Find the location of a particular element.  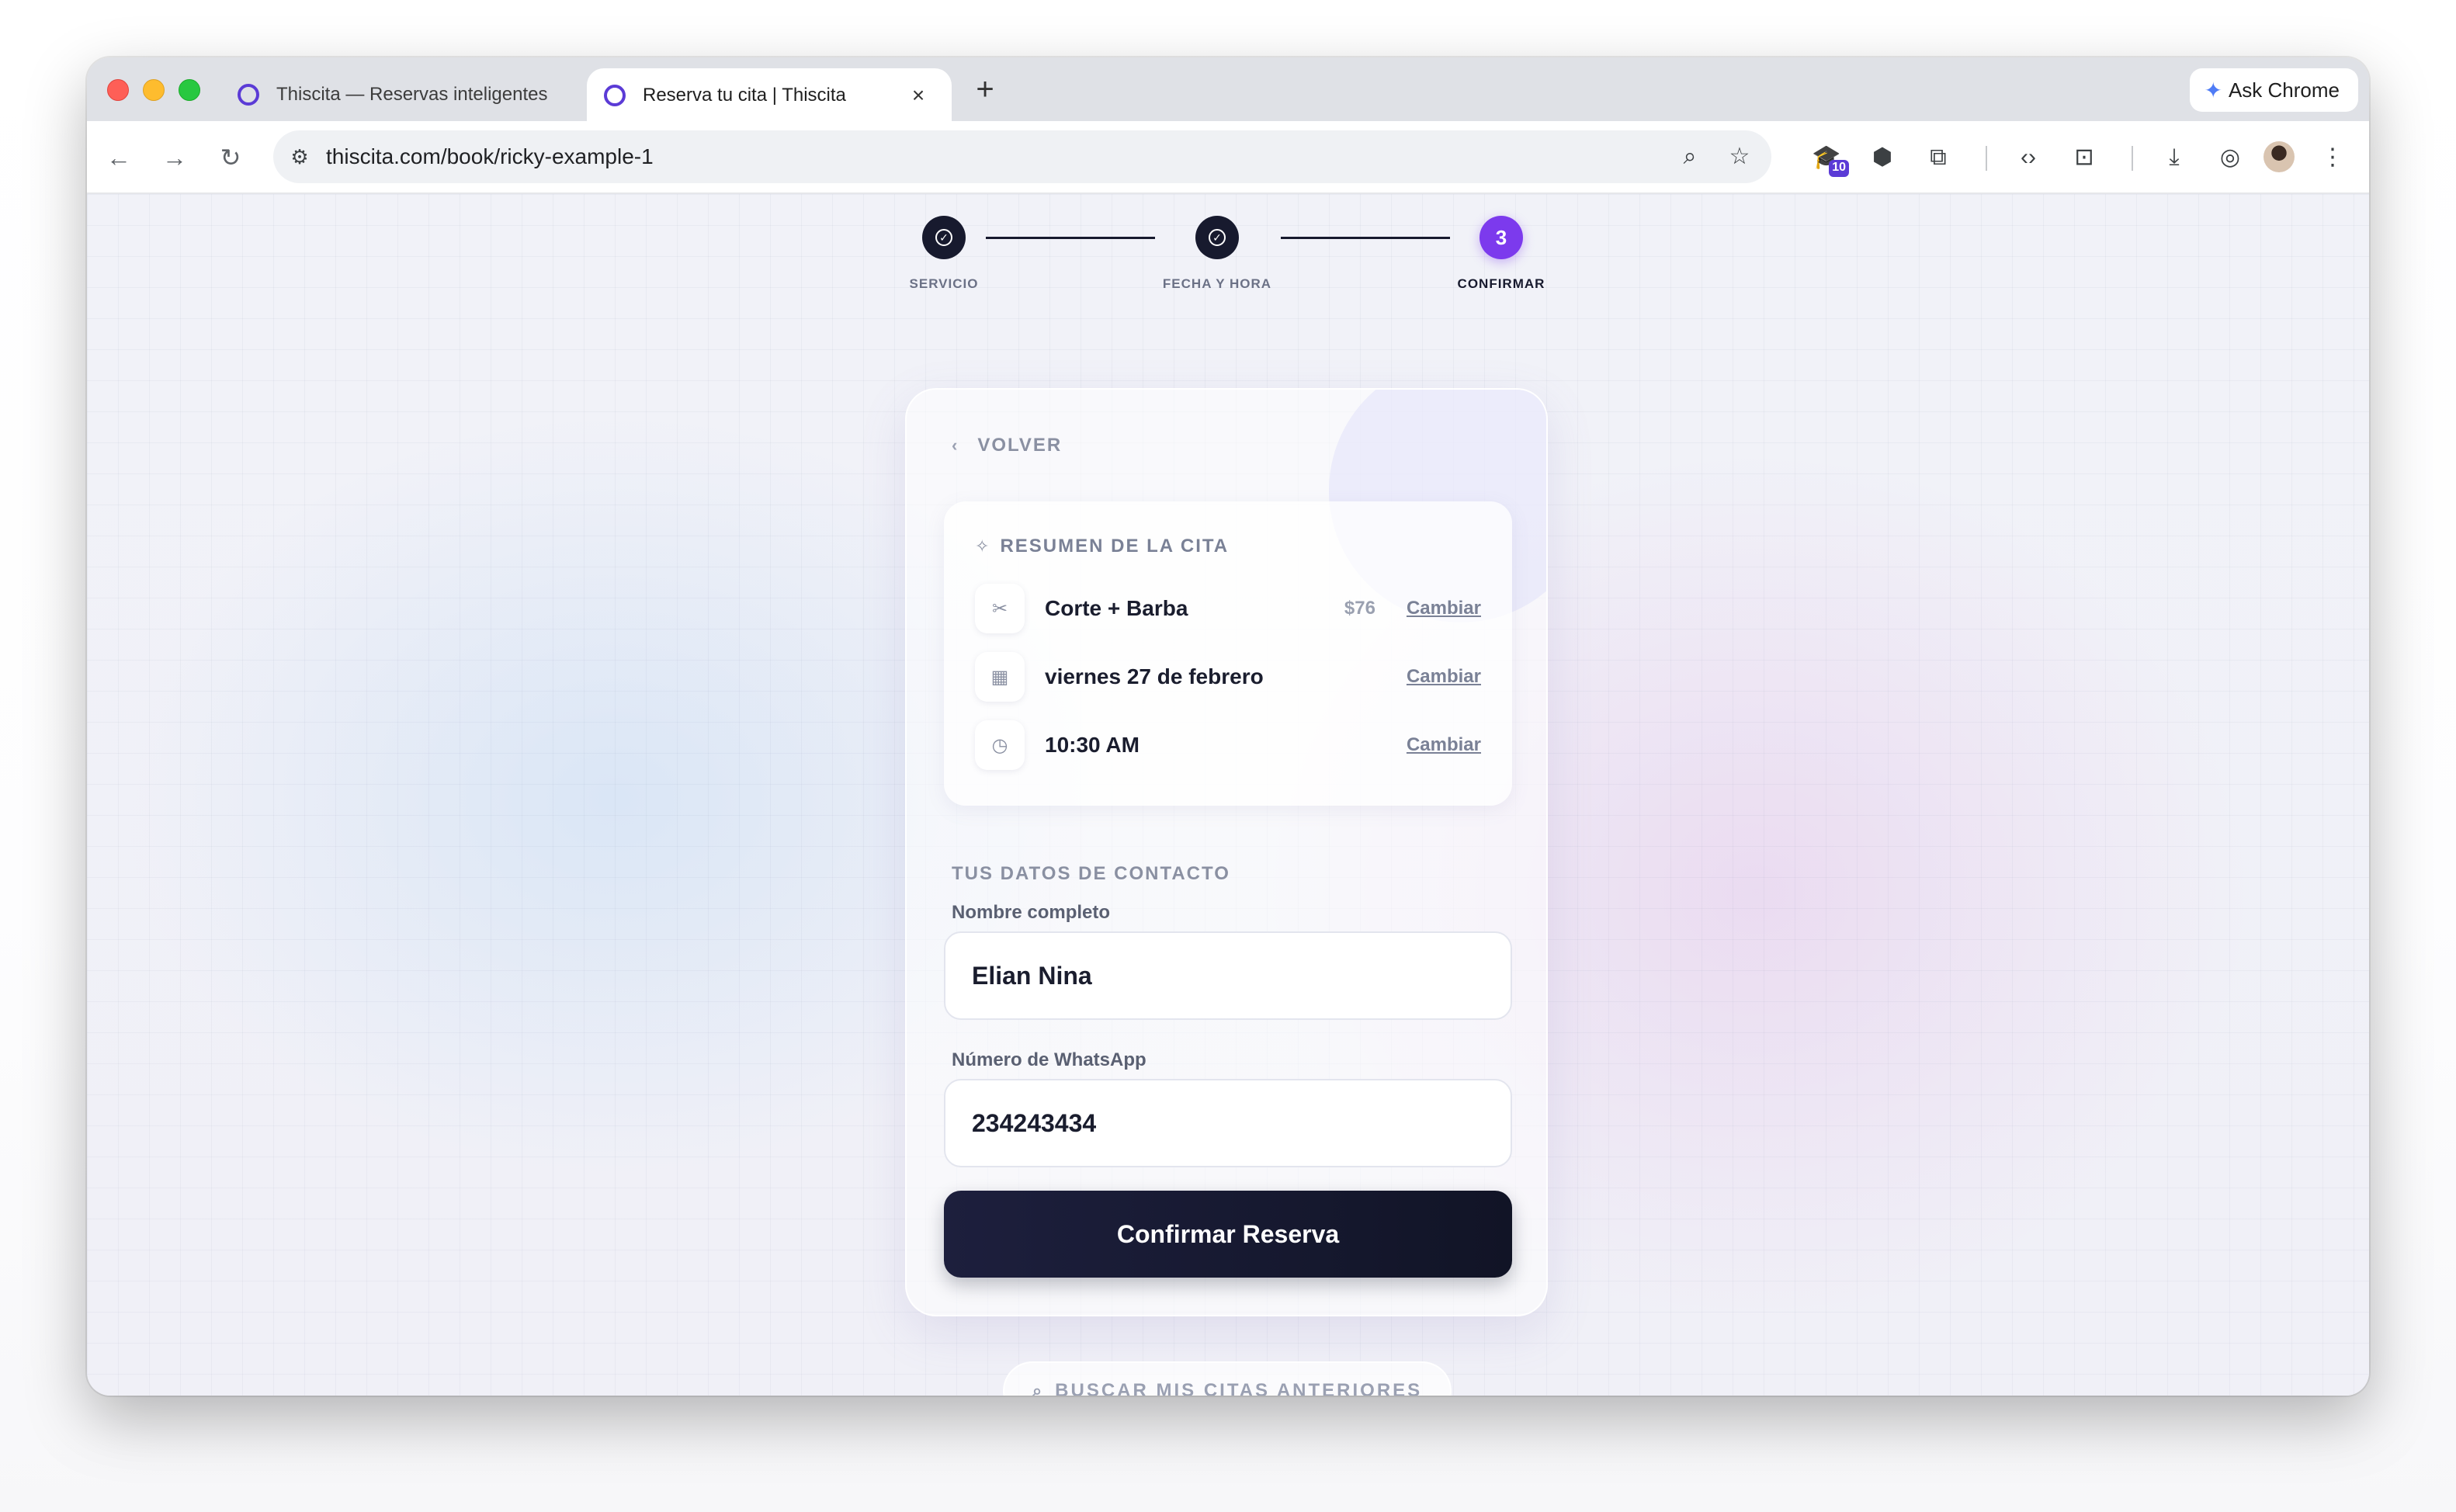

appointment-date: viernes 27 de febrero is located at coordinates (1154, 676).